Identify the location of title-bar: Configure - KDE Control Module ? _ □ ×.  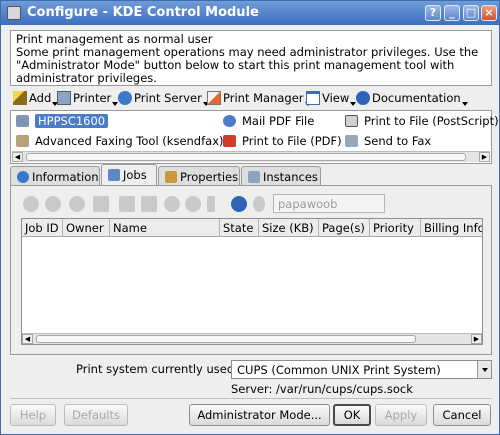
(250, 13).